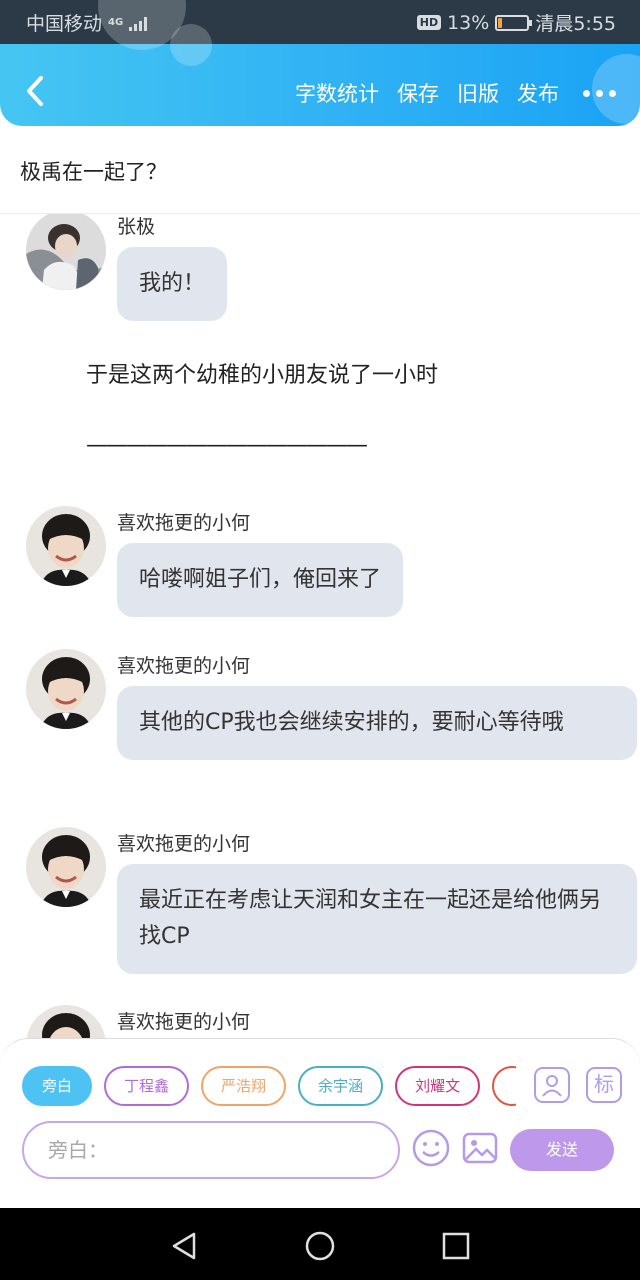 The image size is (640, 1280). I want to click on emoji-icon, so click(431, 1148).